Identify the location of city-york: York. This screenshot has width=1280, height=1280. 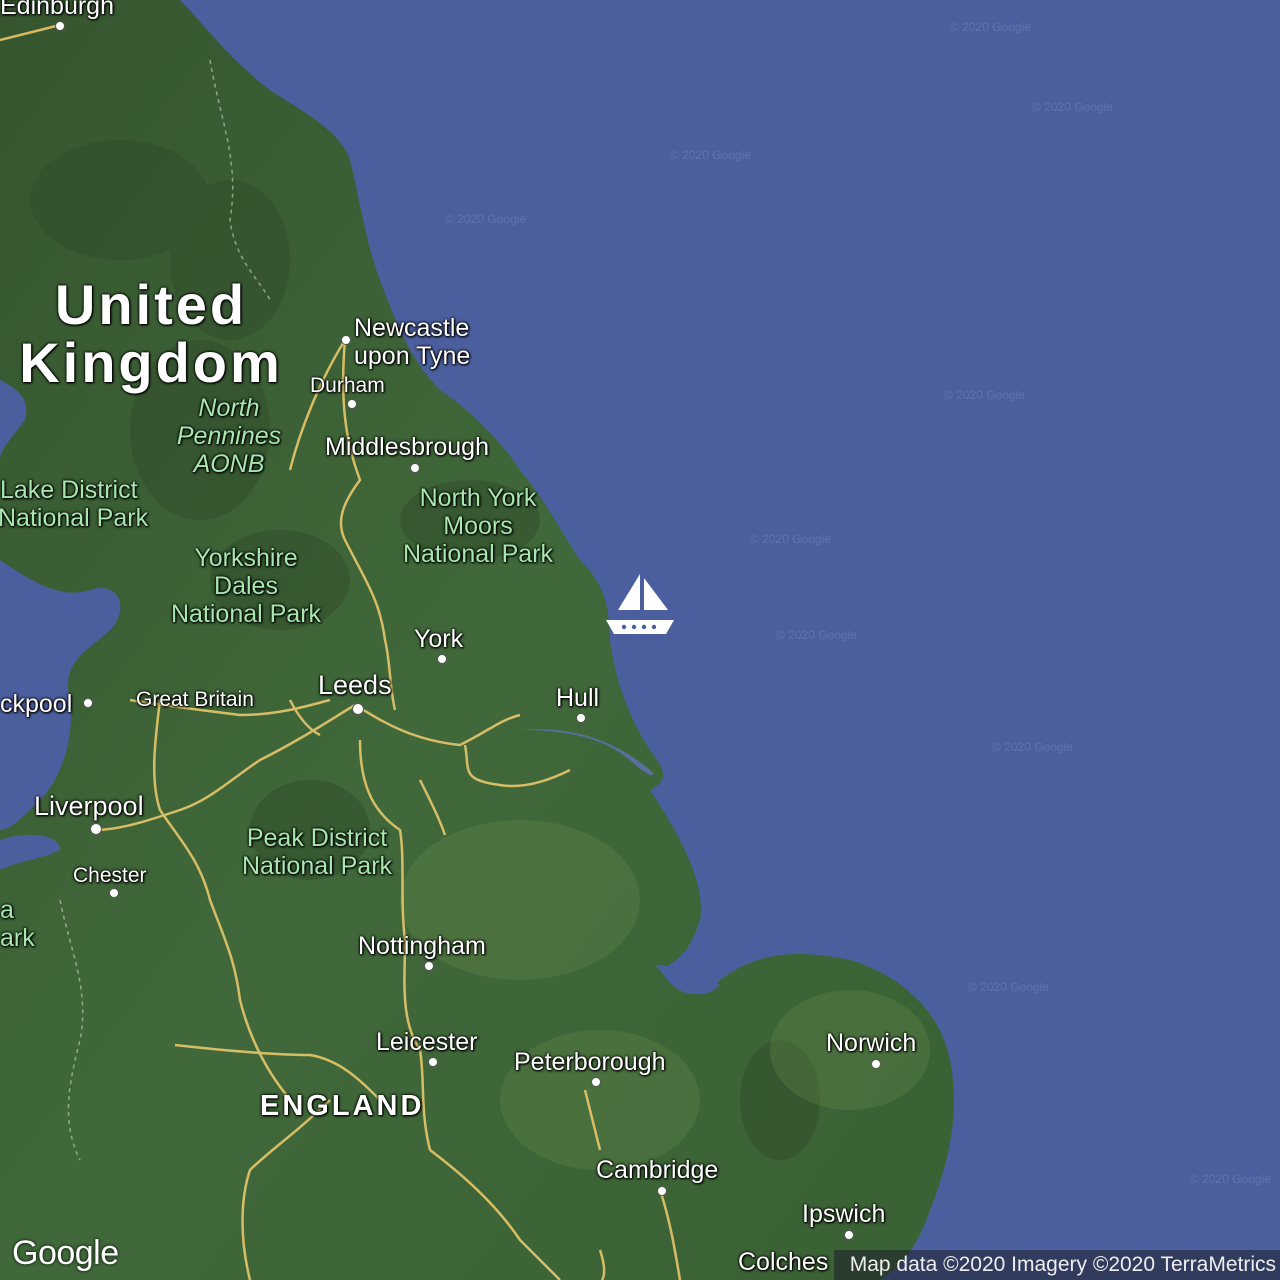
(438, 639).